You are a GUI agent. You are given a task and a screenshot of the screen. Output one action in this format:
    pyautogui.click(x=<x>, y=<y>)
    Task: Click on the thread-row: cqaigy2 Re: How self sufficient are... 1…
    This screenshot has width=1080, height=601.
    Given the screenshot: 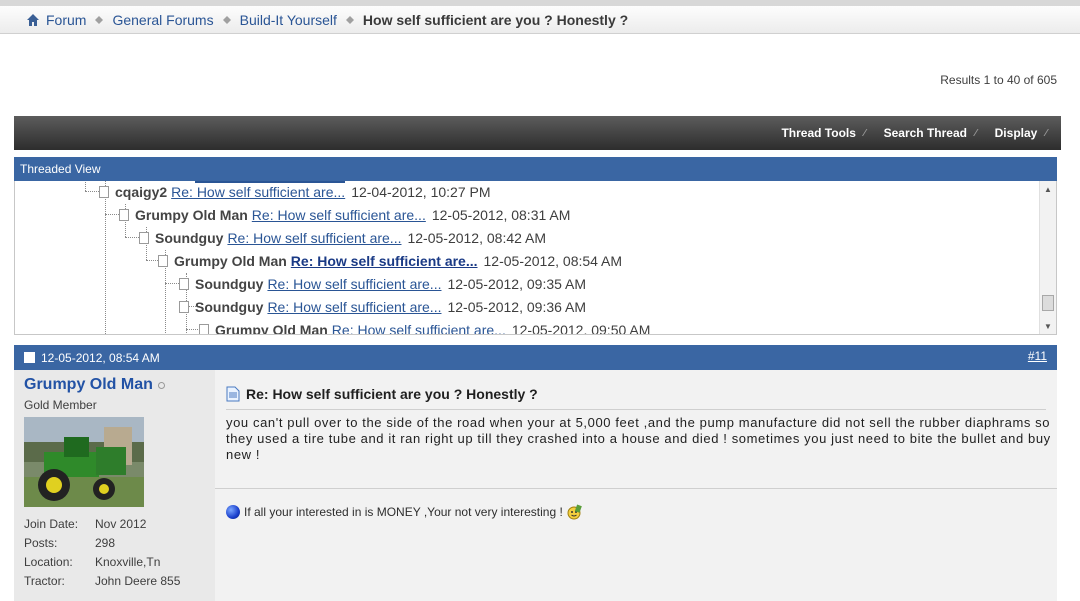 What is the action you would take?
    pyautogui.click(x=295, y=192)
    